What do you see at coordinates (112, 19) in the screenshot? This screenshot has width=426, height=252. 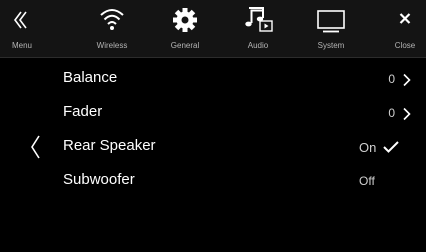 I see `wifi-icon` at bounding box center [112, 19].